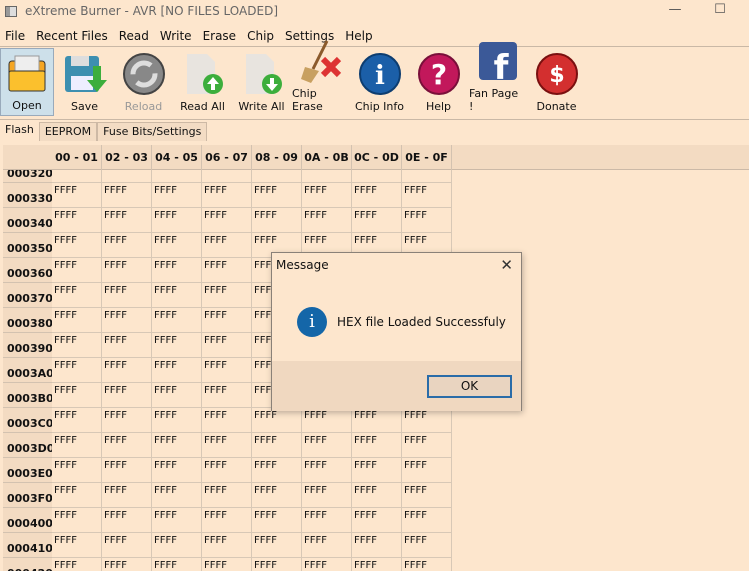  I want to click on save-button: Save, so click(84, 82).